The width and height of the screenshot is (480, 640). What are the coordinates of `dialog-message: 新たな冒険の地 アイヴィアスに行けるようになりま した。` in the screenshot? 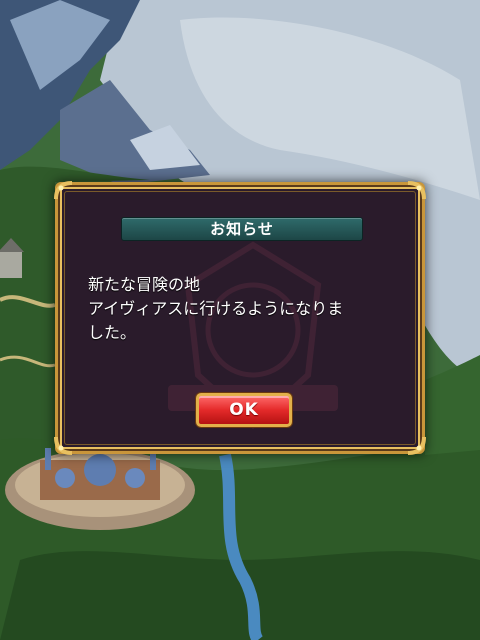 It's located at (216, 308).